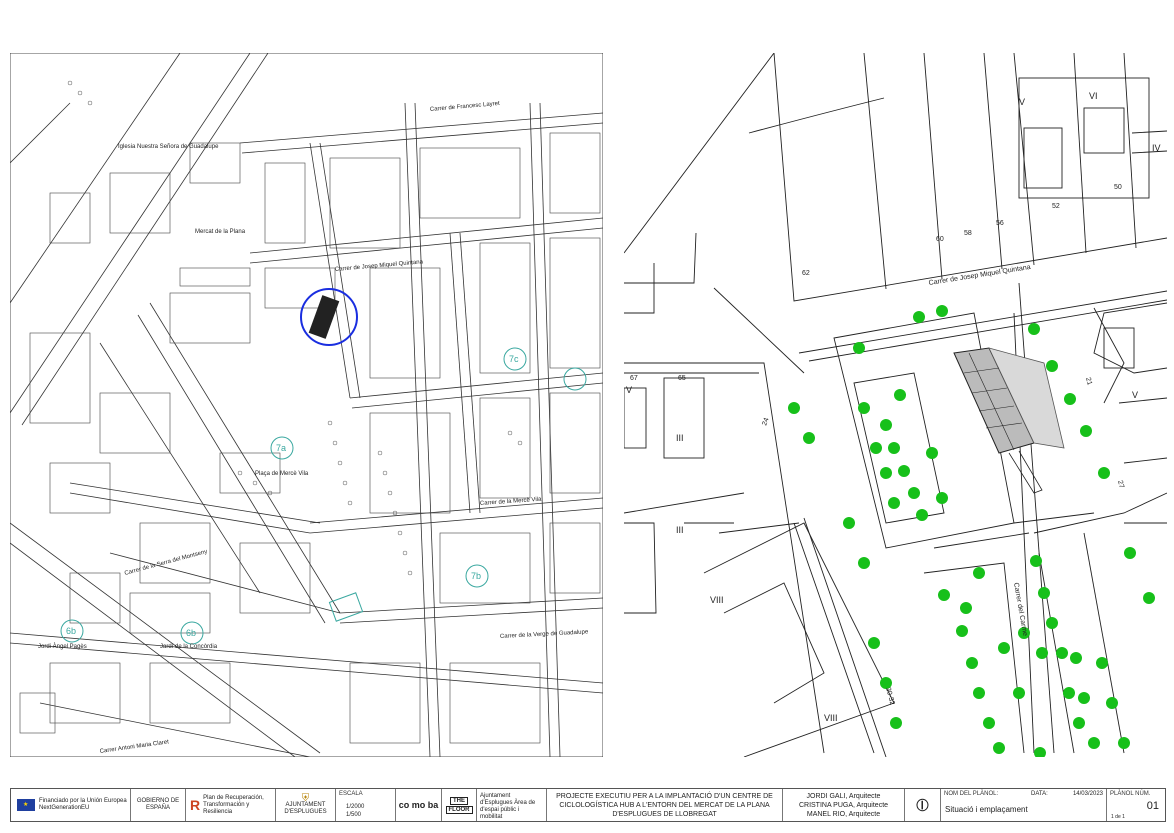 This screenshot has height=833, width=1174. What do you see at coordinates (940, 239) in the screenshot?
I see `parcel-60: 60` at bounding box center [940, 239].